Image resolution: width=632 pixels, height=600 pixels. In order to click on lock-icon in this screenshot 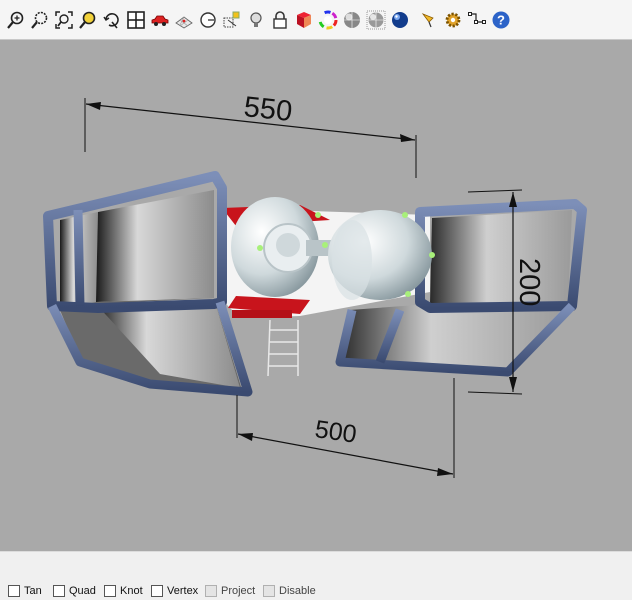, I will do `click(279, 19)`.